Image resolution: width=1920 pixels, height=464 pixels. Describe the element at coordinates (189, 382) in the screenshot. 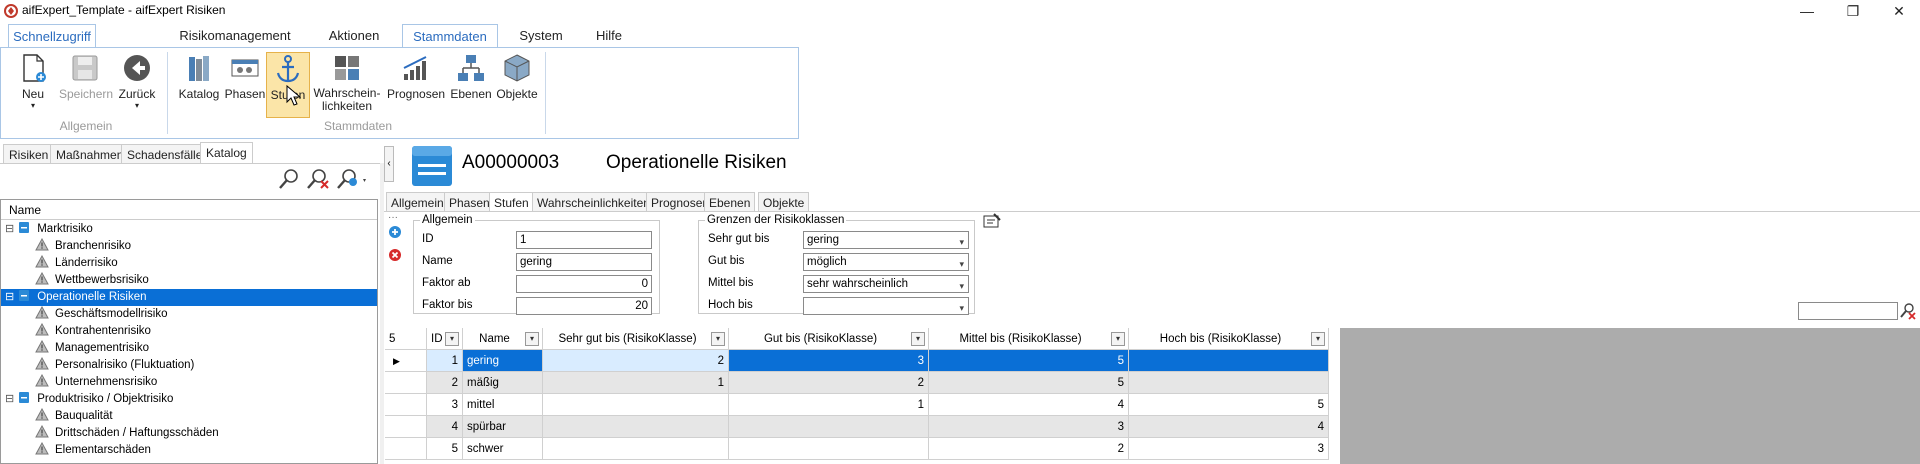

I see `tree-node: Unternehmensrisiko` at that location.